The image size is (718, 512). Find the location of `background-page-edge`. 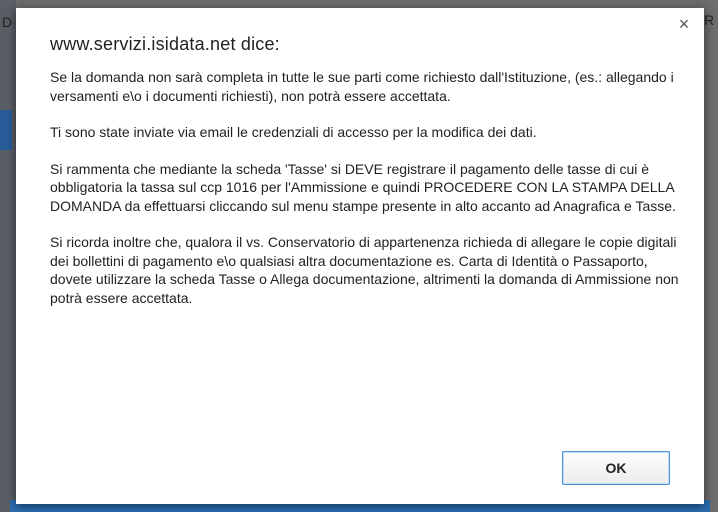

background-page-edge is located at coordinates (8, 256).